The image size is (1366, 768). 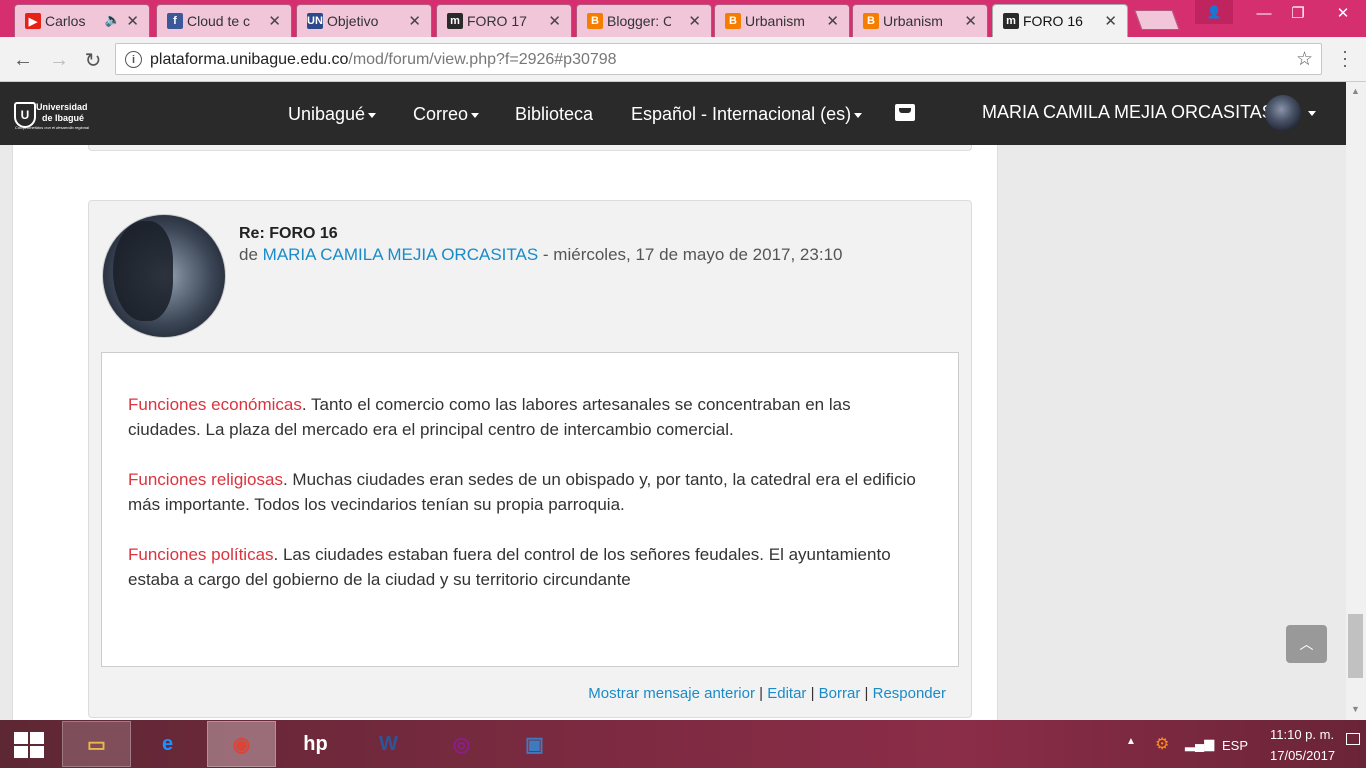 I want to click on scroll-down-arrow-icon: ▼, so click(x=1355, y=709).